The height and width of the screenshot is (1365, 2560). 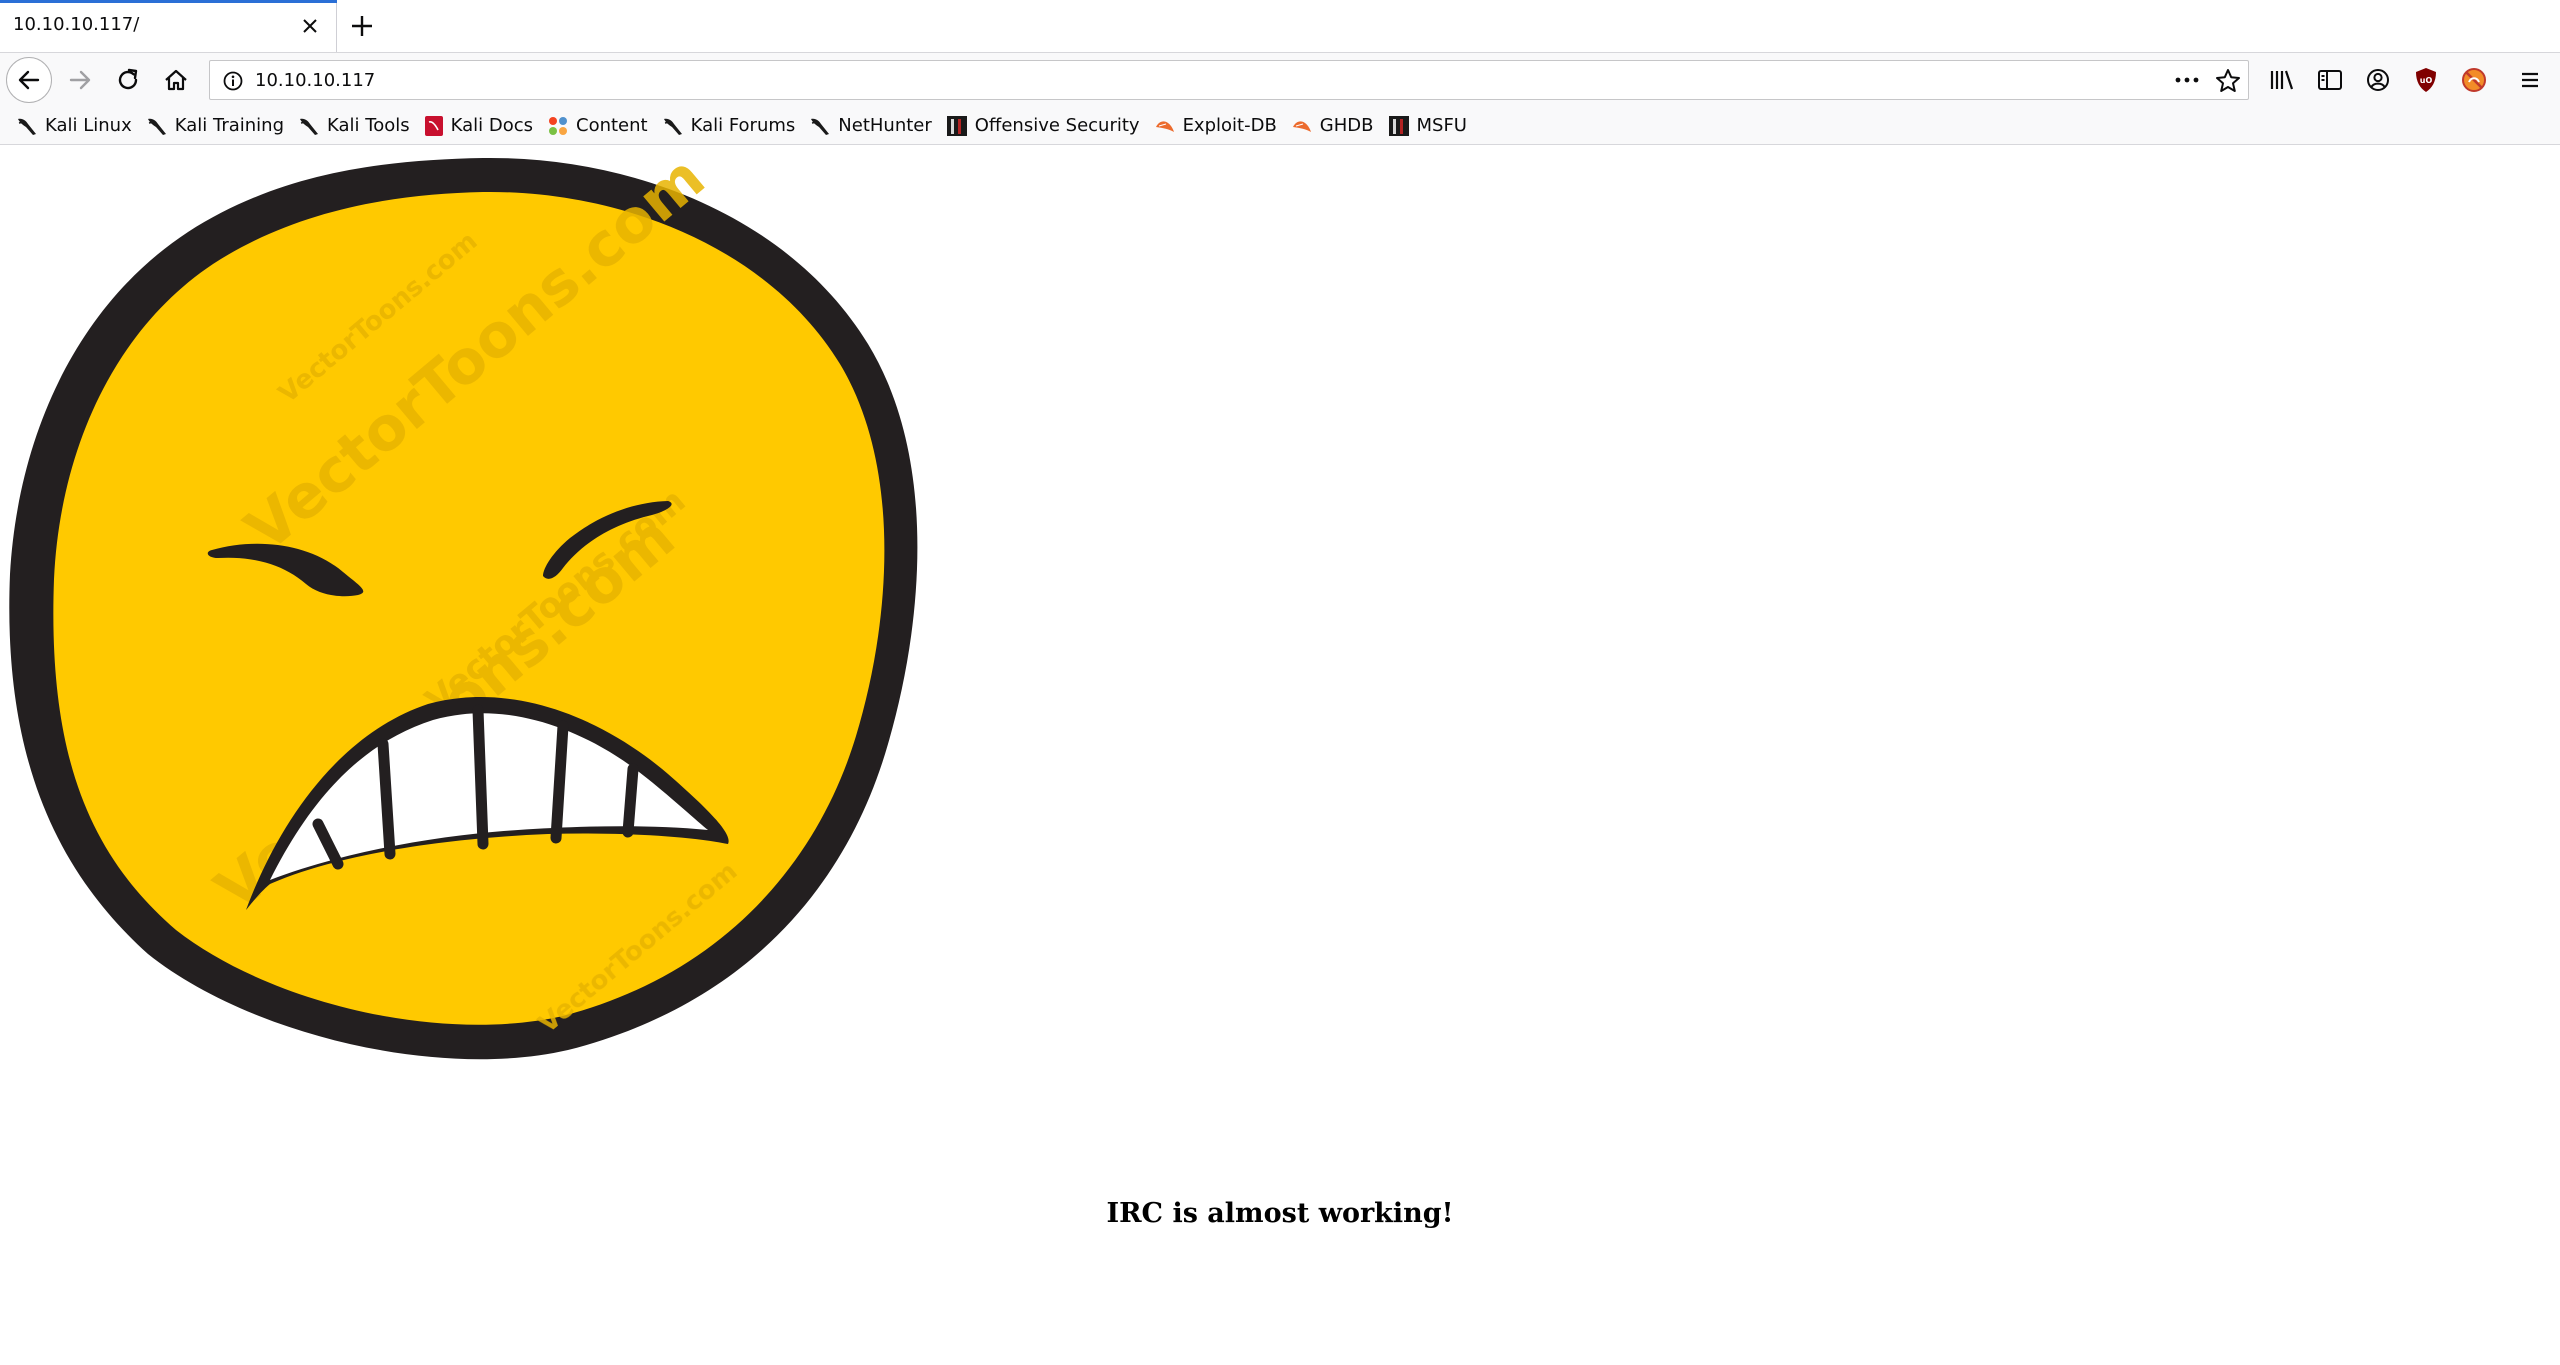 What do you see at coordinates (368, 125) in the screenshot?
I see `bookmark-label: Kali Tools` at bounding box center [368, 125].